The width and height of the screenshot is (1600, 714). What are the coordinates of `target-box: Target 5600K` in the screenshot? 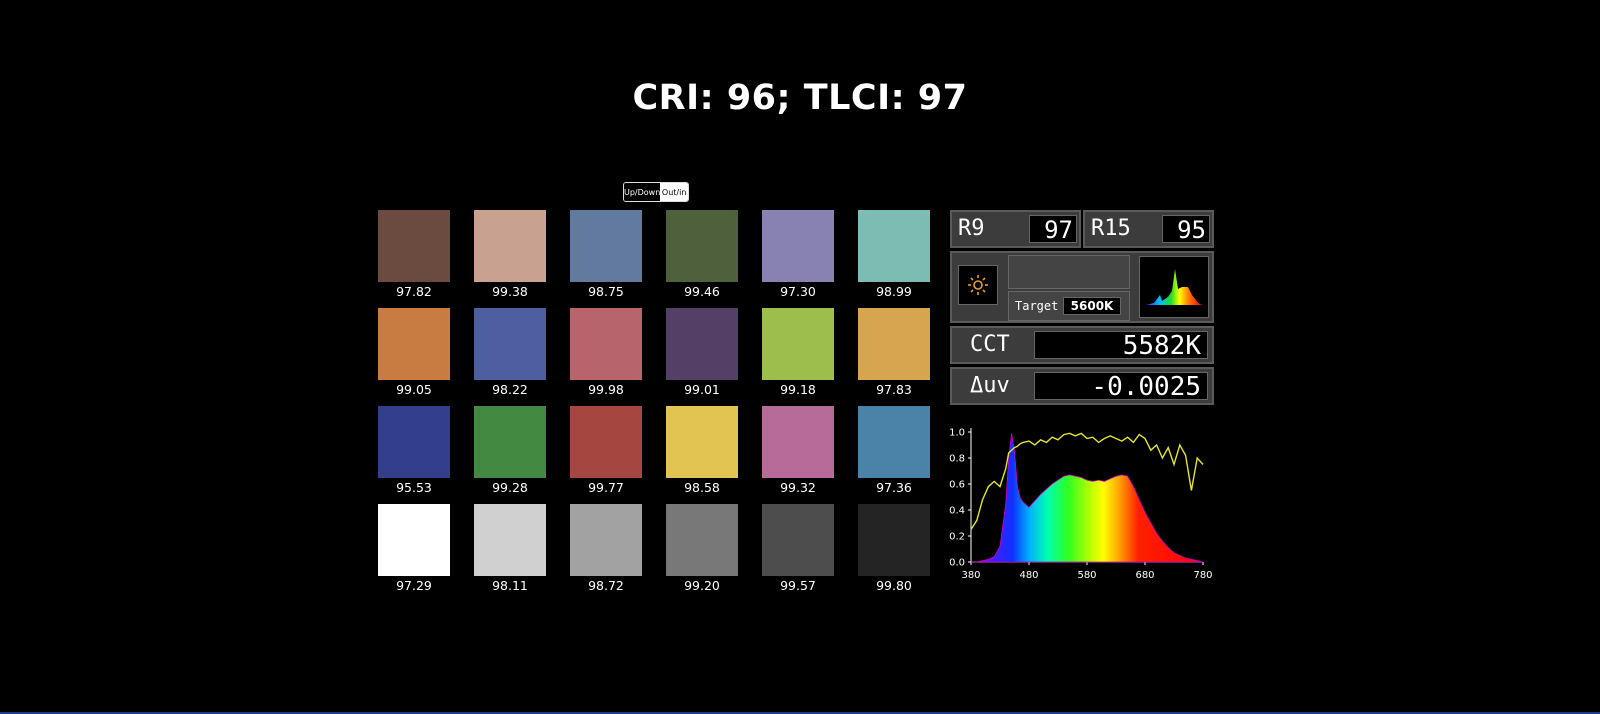 It's located at (1069, 306).